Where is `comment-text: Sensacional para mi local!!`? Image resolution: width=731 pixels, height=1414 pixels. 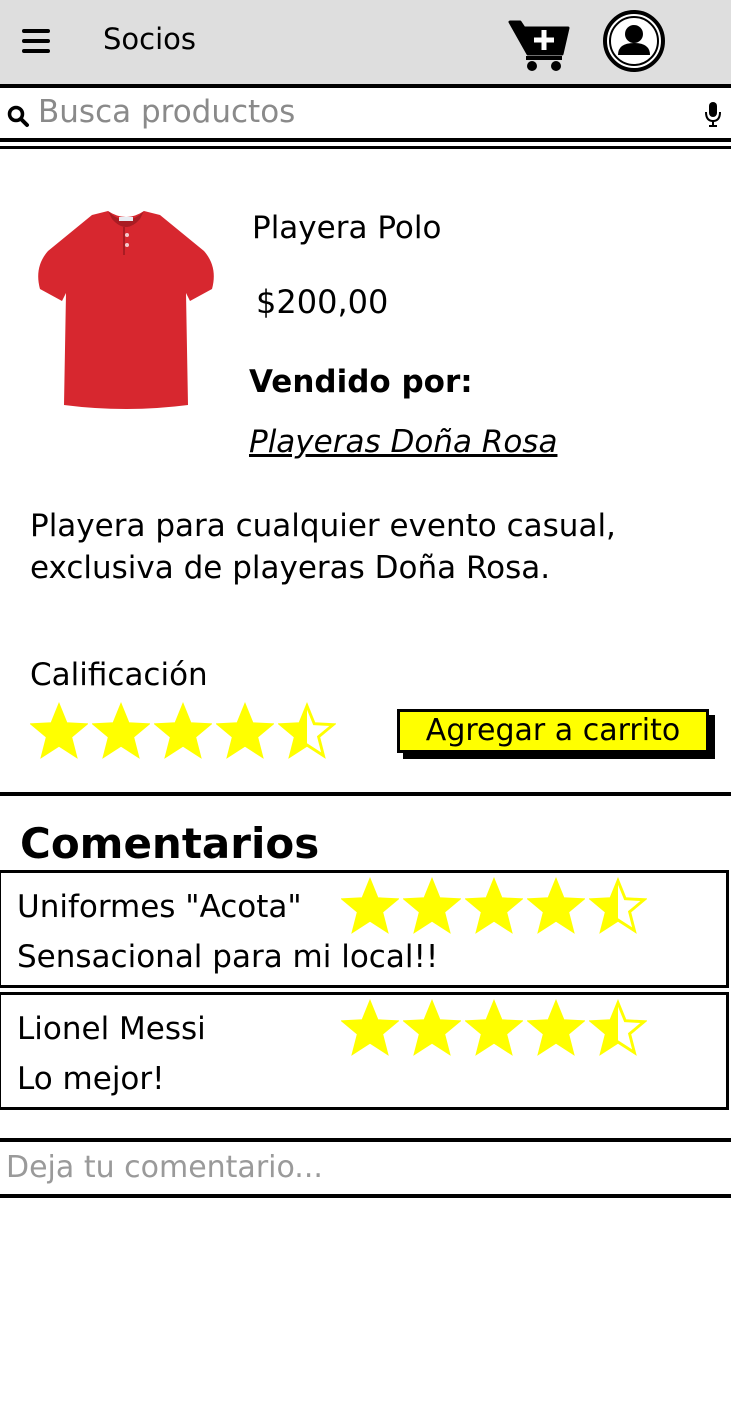
comment-text: Sensacional para mi local!! is located at coordinates (228, 957).